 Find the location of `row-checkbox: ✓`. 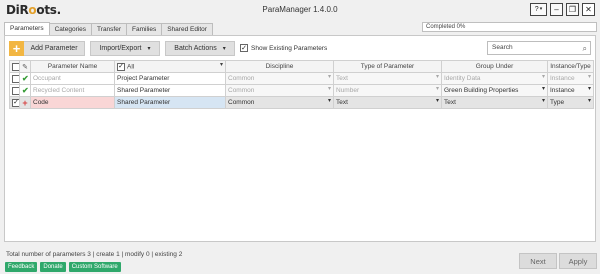

row-checkbox: ✓ is located at coordinates (15, 102).